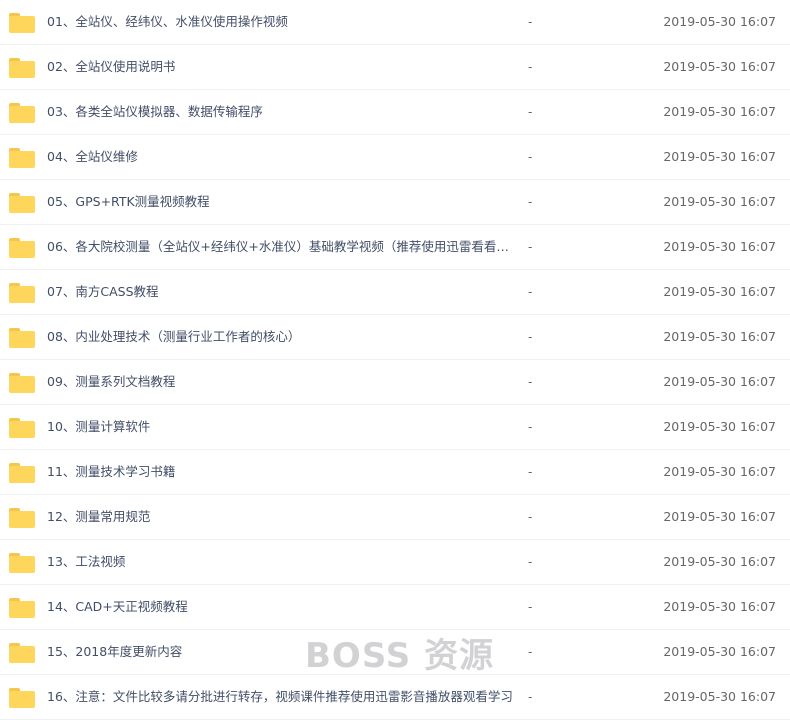  What do you see at coordinates (395, 607) in the screenshot?
I see `file-row: 14、CAD+天正视频教程 - 2019-05-30 16:07` at bounding box center [395, 607].